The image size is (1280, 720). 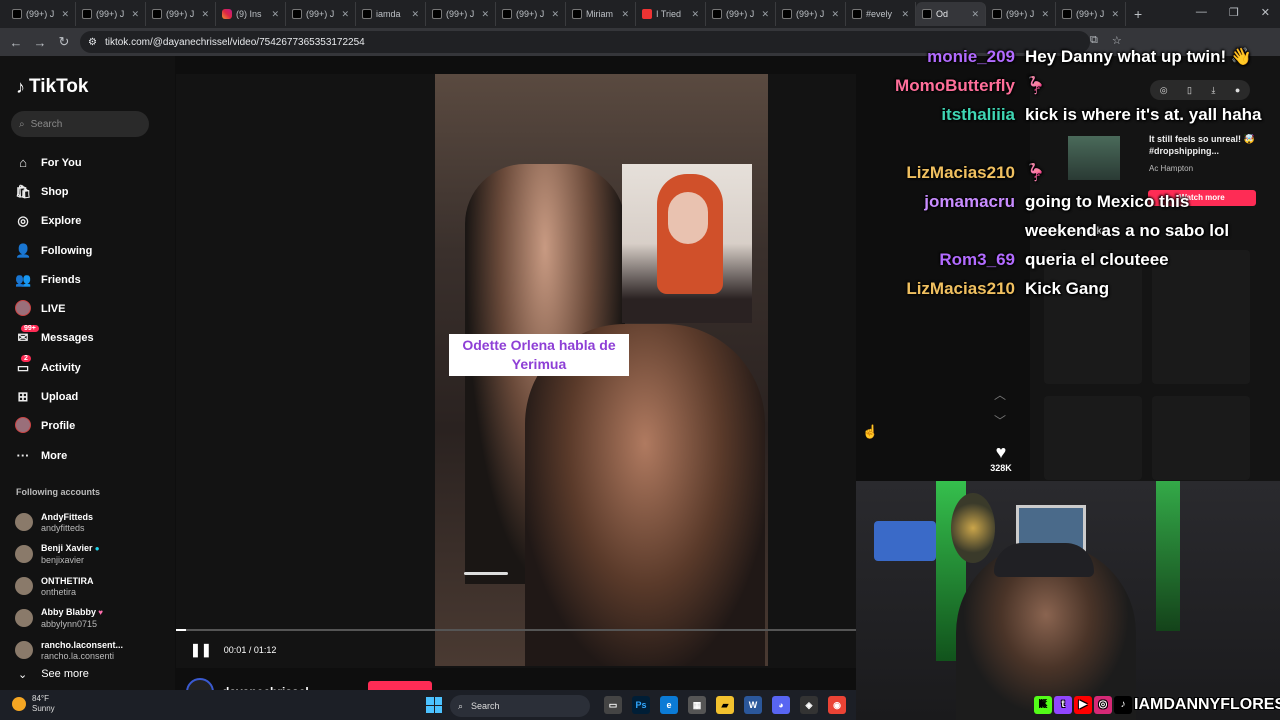 What do you see at coordinates (1001, 457) in the screenshot?
I see `like-button: ♥ 328K` at bounding box center [1001, 457].